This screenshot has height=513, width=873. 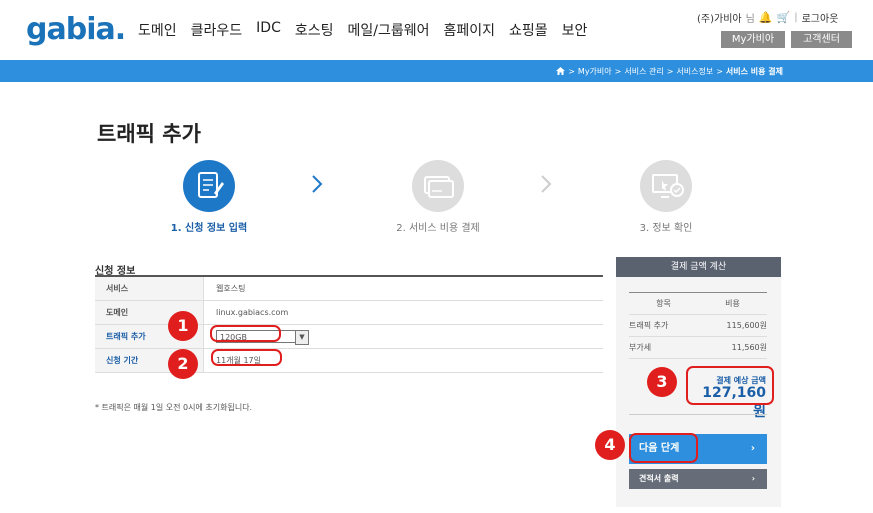 I want to click on page-title: 트래픽 추가, so click(x=149, y=134).